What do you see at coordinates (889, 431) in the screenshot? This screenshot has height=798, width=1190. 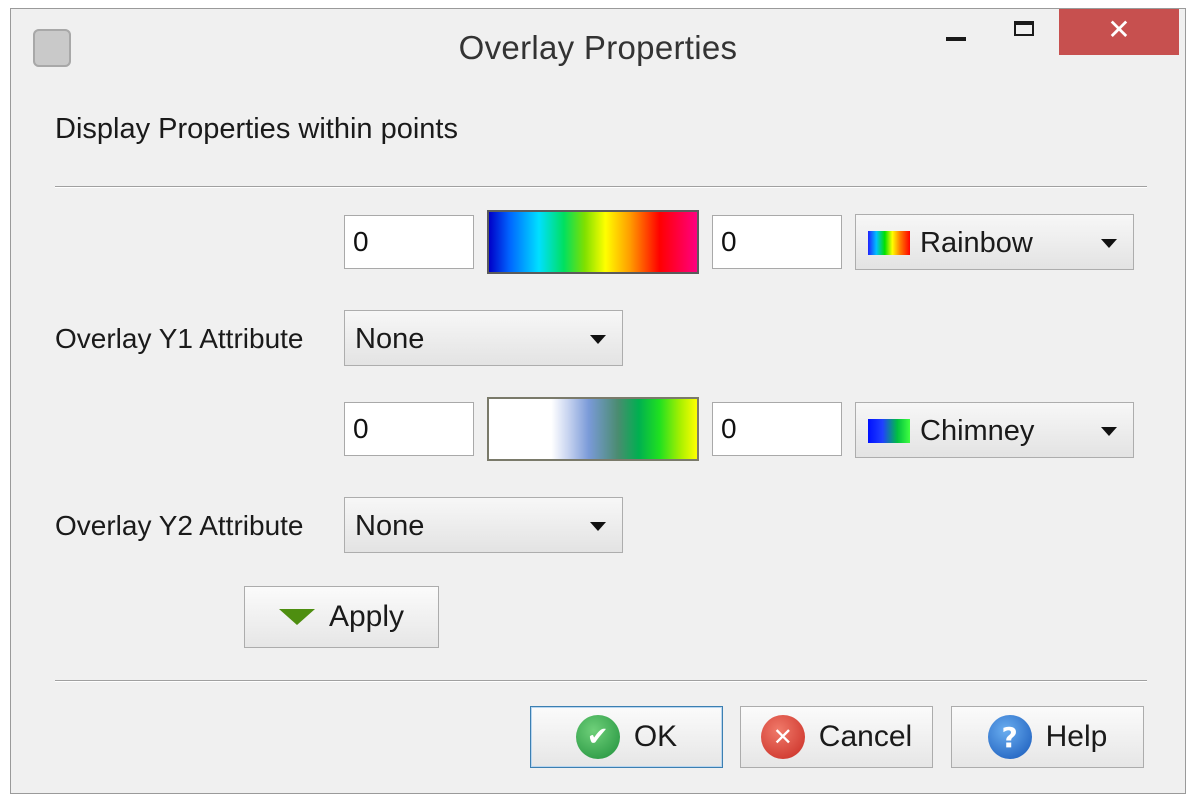 I see `chimney-swatch-icon` at bounding box center [889, 431].